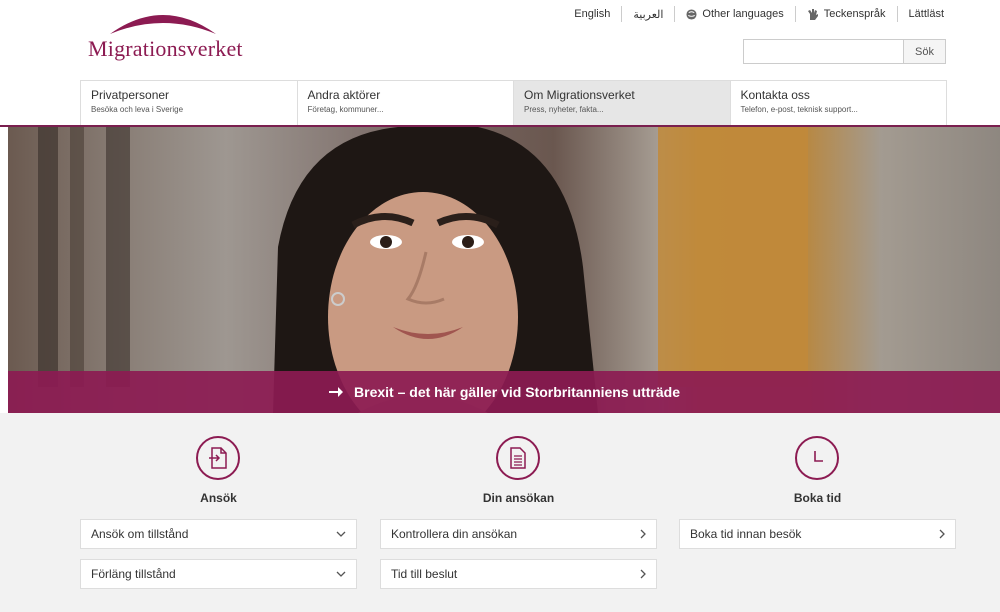  What do you see at coordinates (344, 95) in the screenshot?
I see `nav-title: Andra aktörer` at bounding box center [344, 95].